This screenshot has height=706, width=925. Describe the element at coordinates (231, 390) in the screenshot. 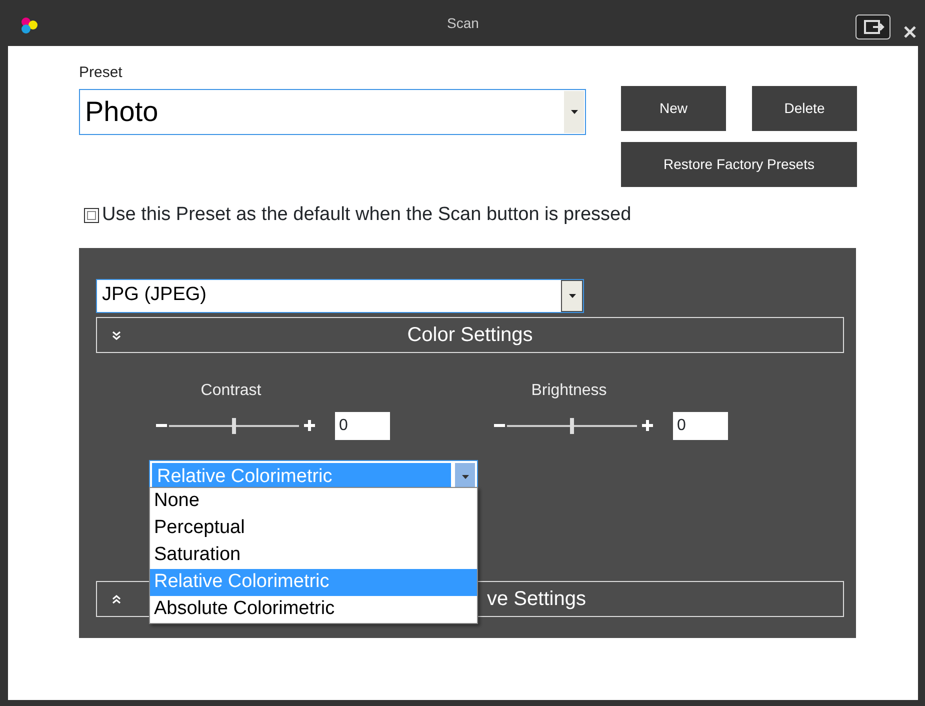

I see `slider-label: Contrast` at that location.